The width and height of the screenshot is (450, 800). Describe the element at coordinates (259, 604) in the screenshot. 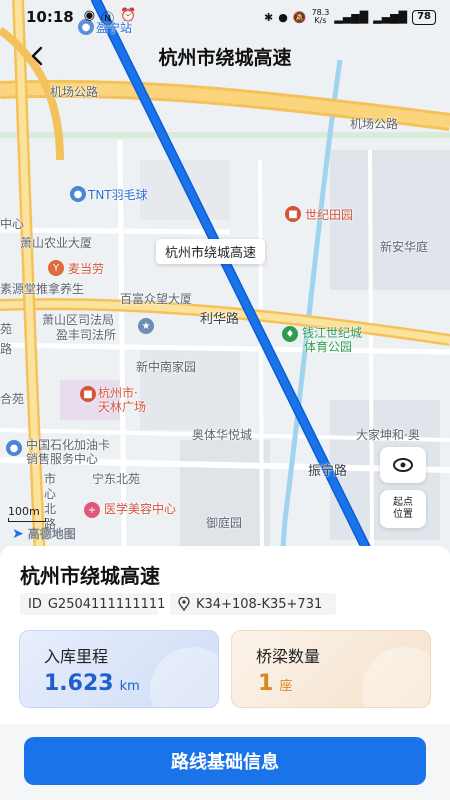

I see `stake-range-value: K34+108-K35+731` at that location.